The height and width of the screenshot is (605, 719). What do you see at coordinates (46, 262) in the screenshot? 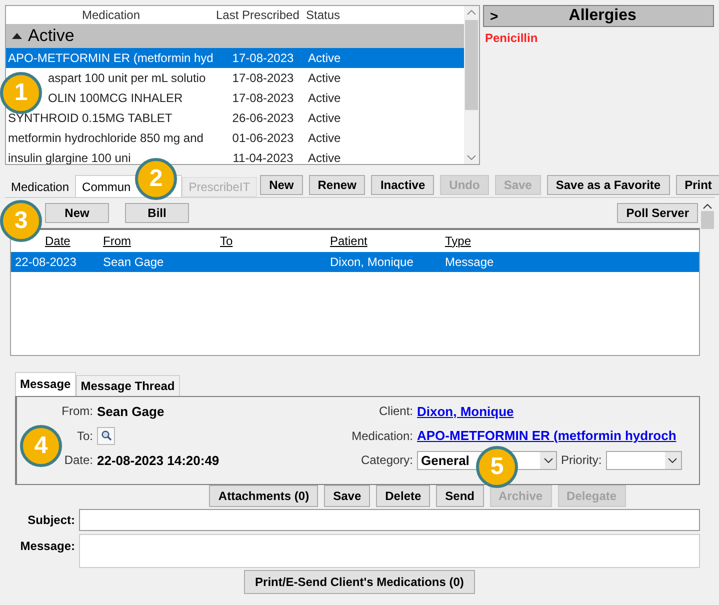
I see `table-cell-text: 22-08-2023` at bounding box center [46, 262].